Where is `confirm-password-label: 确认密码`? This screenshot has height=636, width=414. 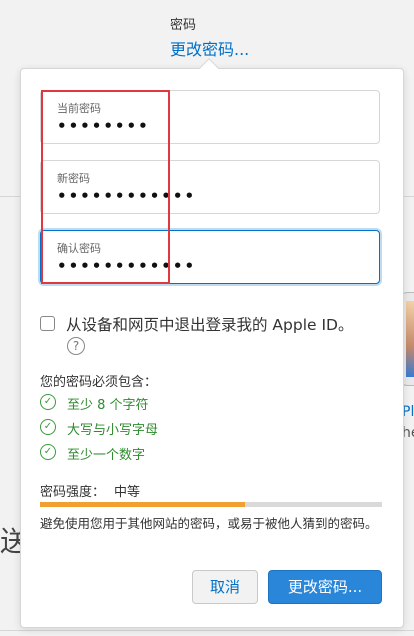
confirm-password-label: 确认密码 is located at coordinates (79, 248).